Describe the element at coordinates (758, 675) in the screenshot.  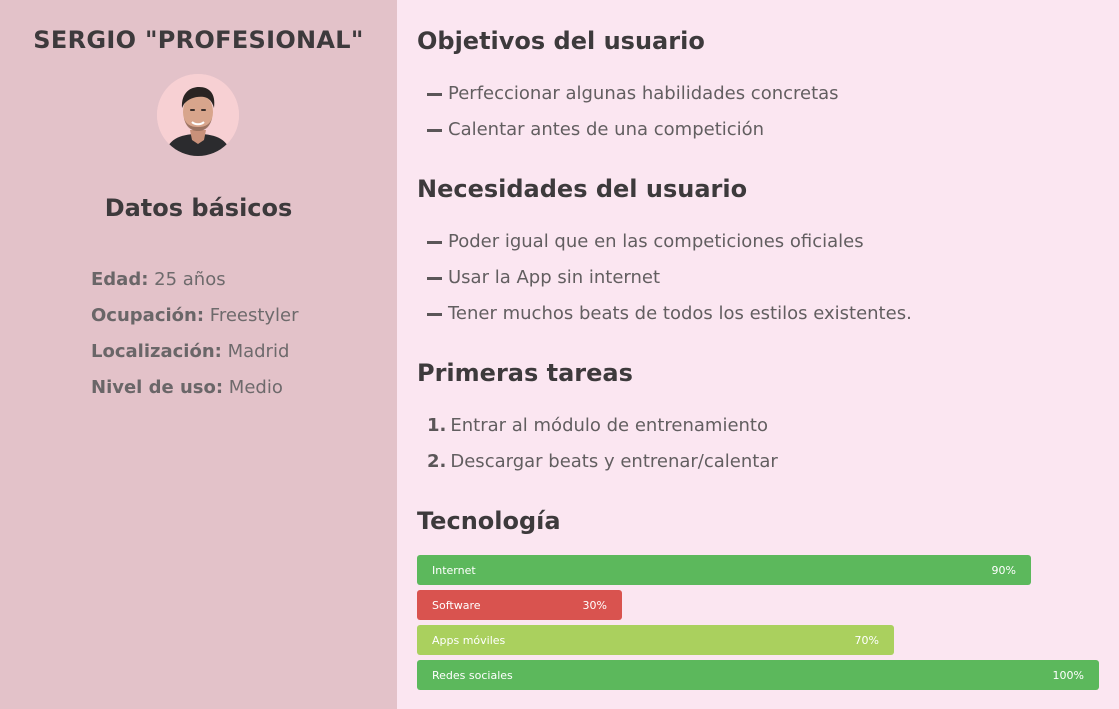
I see `tech-bar-social-networks: Redes sociales 100%` at that location.